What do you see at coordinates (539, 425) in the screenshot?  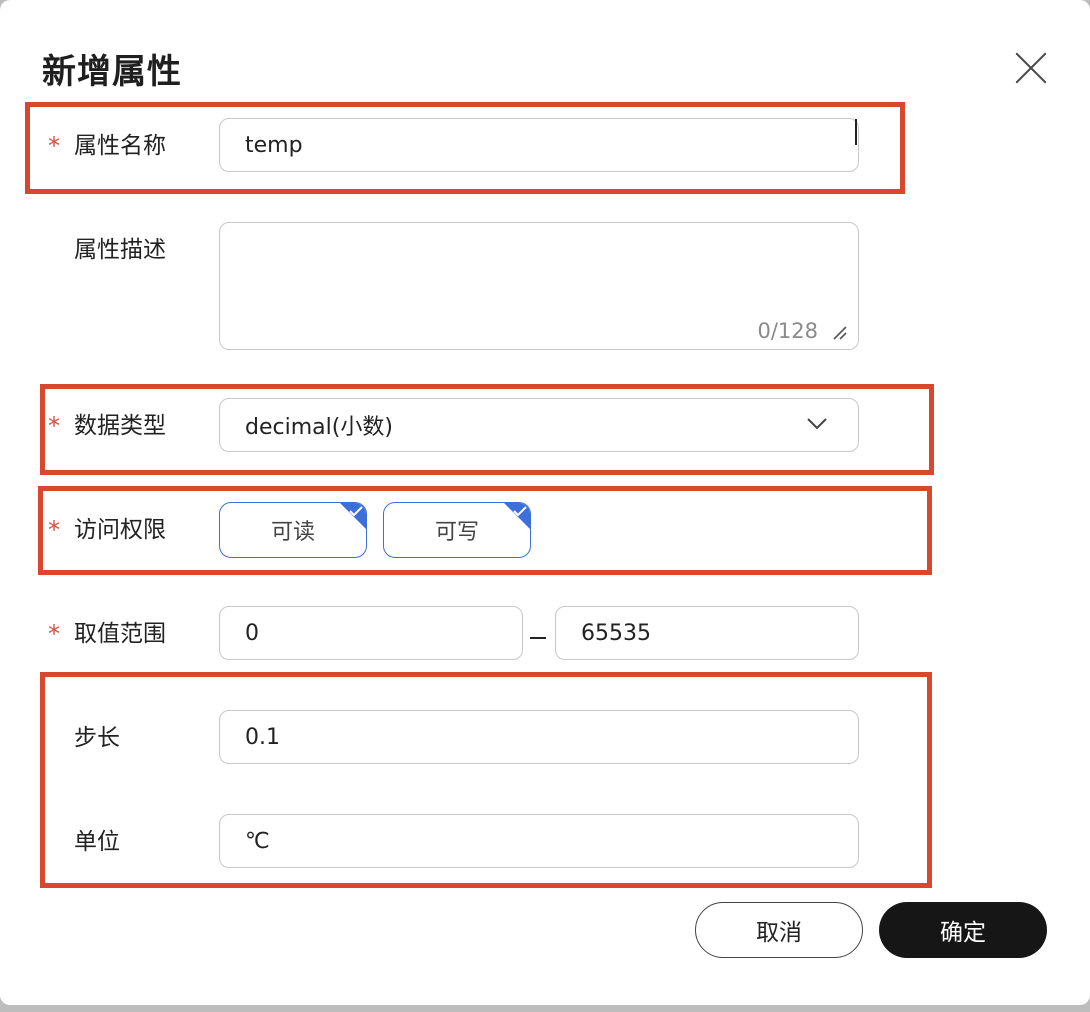 I see `data-type-select: decimal(小数)` at bounding box center [539, 425].